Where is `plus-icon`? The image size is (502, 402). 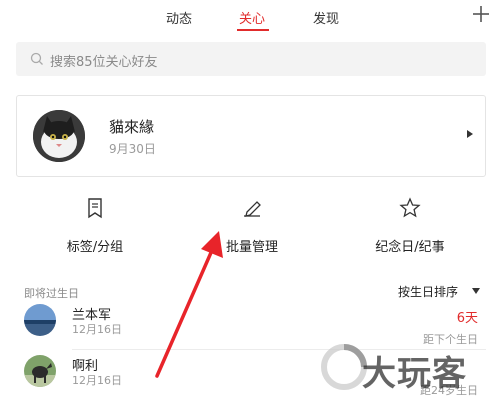
plus-icon is located at coordinates (481, 14).